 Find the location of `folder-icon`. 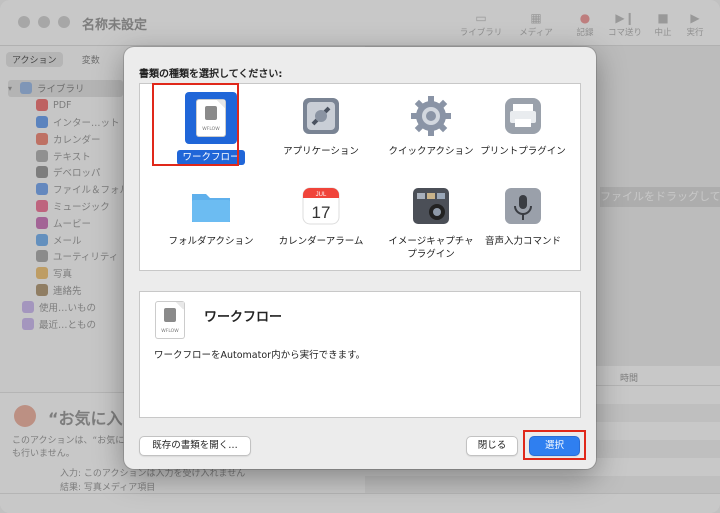

folder-icon is located at coordinates (211, 206).